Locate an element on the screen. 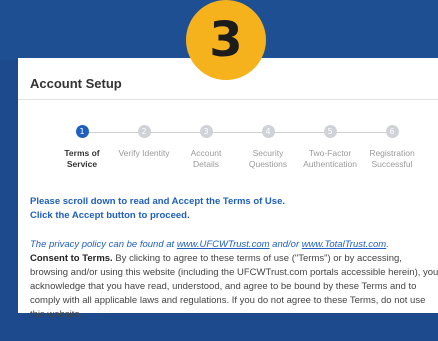 The image size is (438, 341). step-account-details: 3 Account Details is located at coordinates (206, 147).